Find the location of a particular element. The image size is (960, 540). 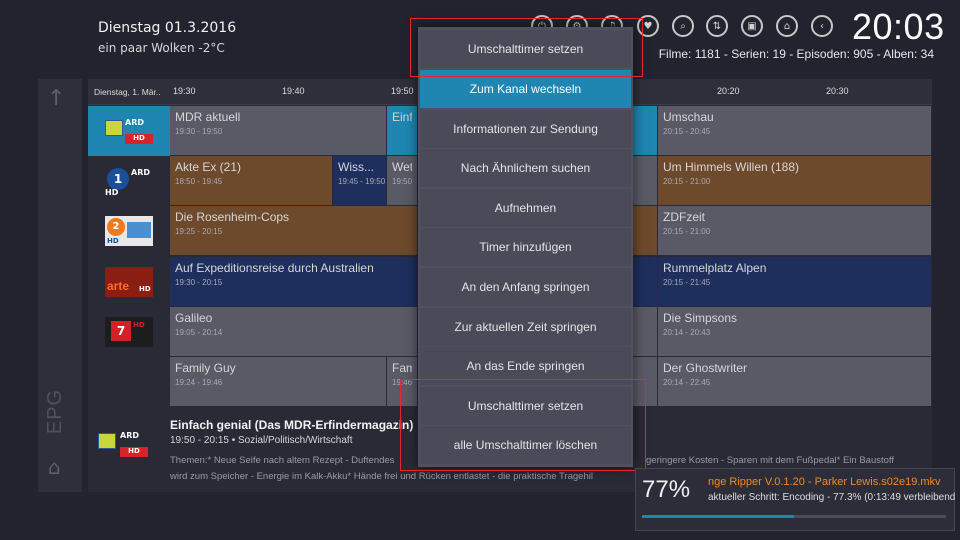

program-time: 19:50 is located at coordinates (402, 181).